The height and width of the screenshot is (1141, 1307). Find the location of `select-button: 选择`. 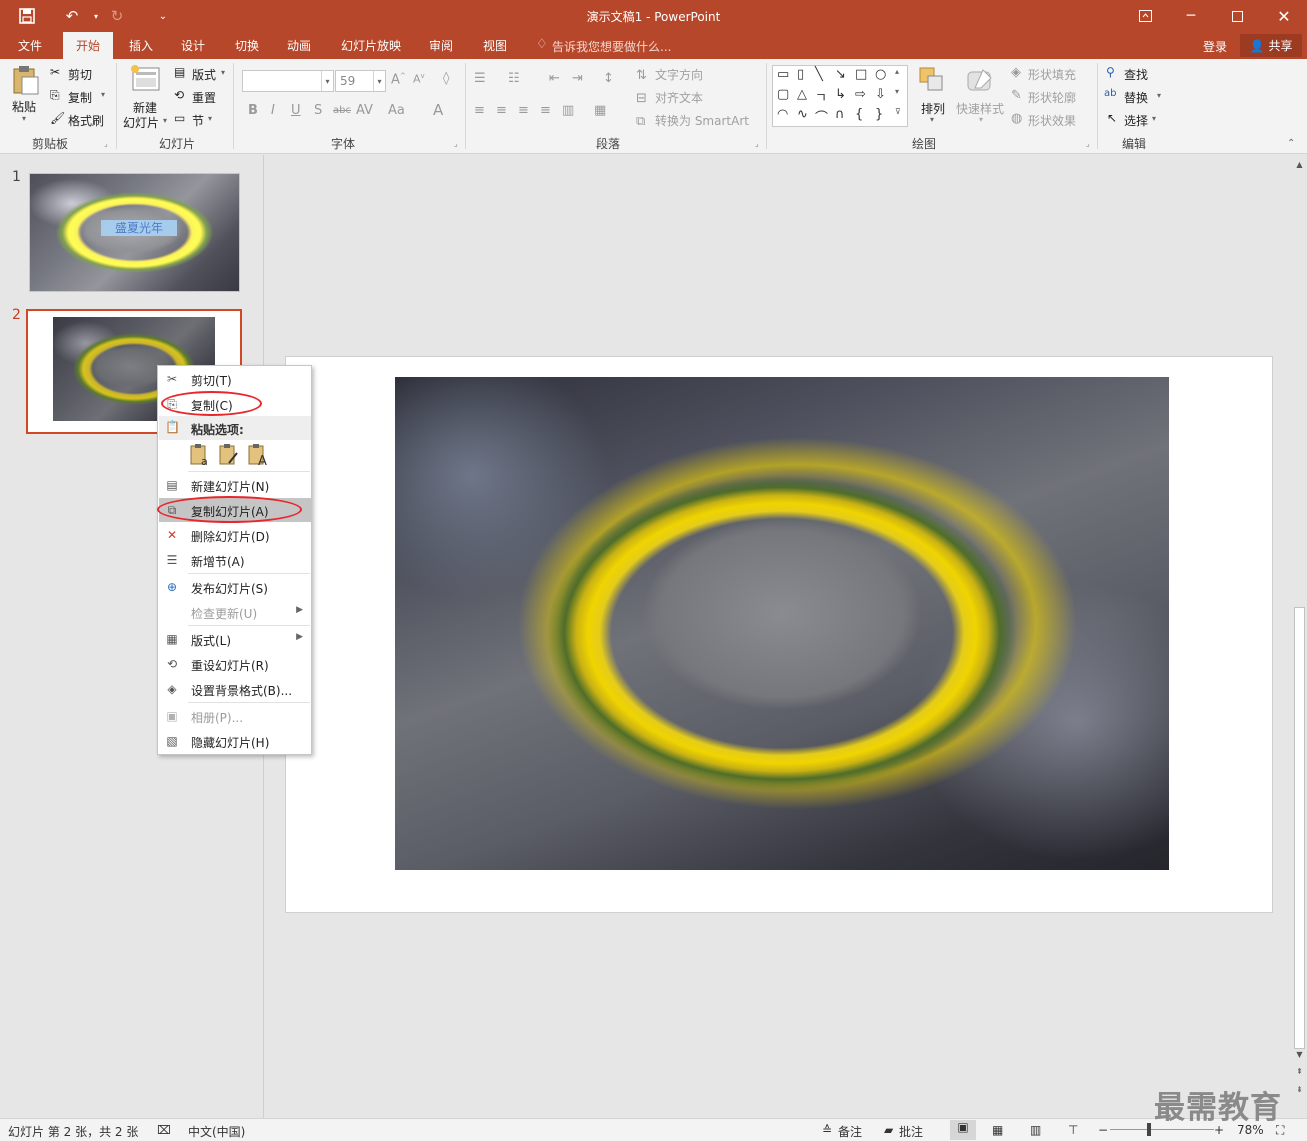

select-button: 选择 is located at coordinates (1136, 120).